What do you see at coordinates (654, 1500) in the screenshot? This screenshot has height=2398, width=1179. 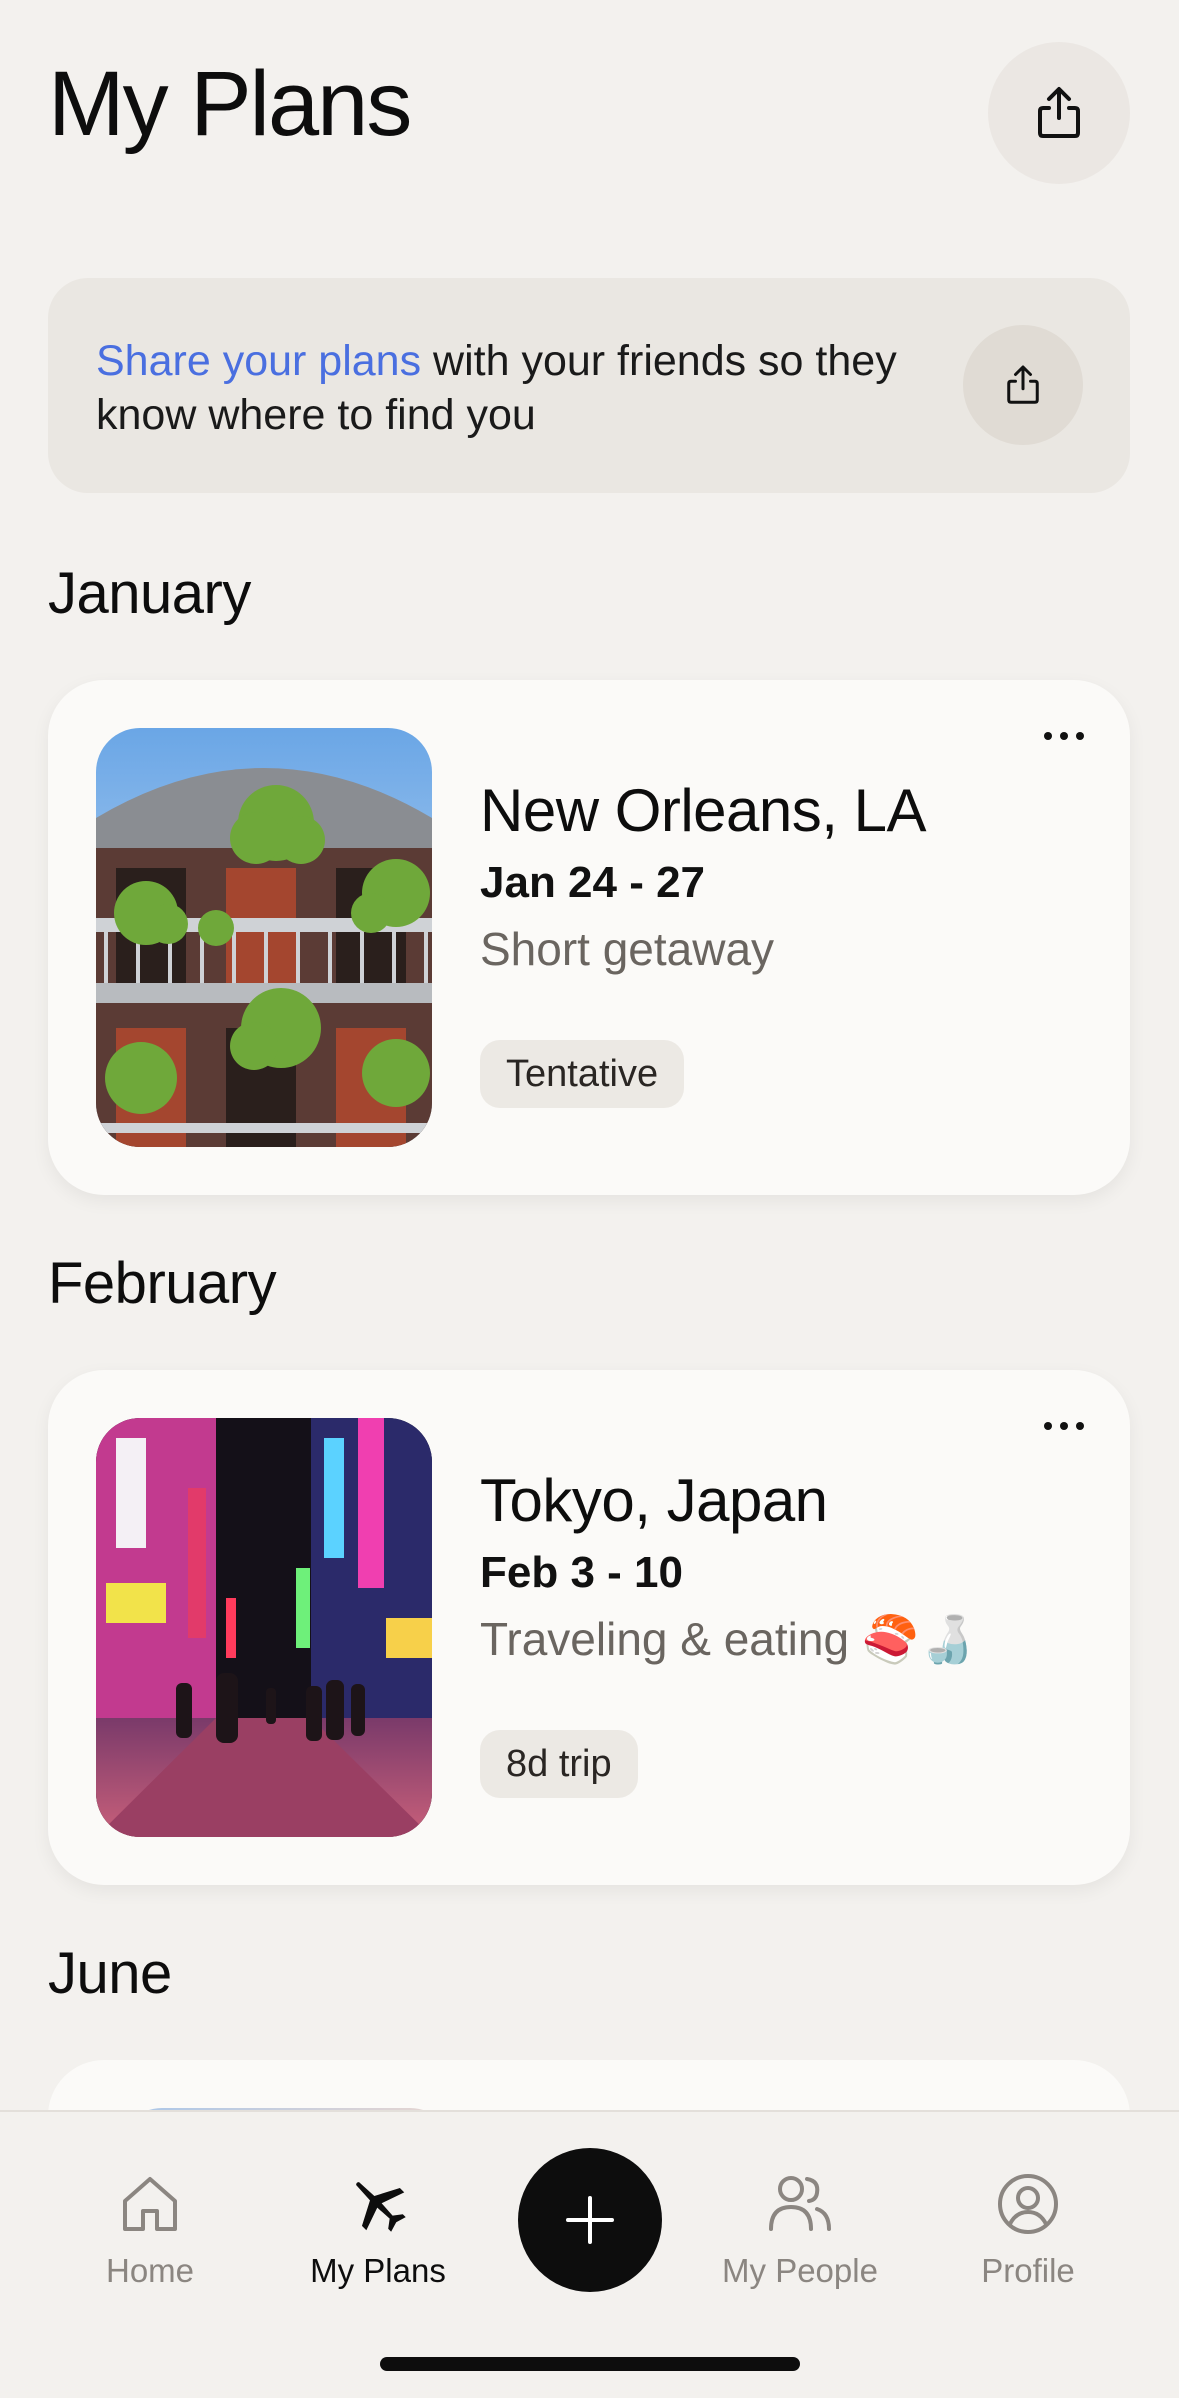 I see `plan-title: Tokyo, Japan` at bounding box center [654, 1500].